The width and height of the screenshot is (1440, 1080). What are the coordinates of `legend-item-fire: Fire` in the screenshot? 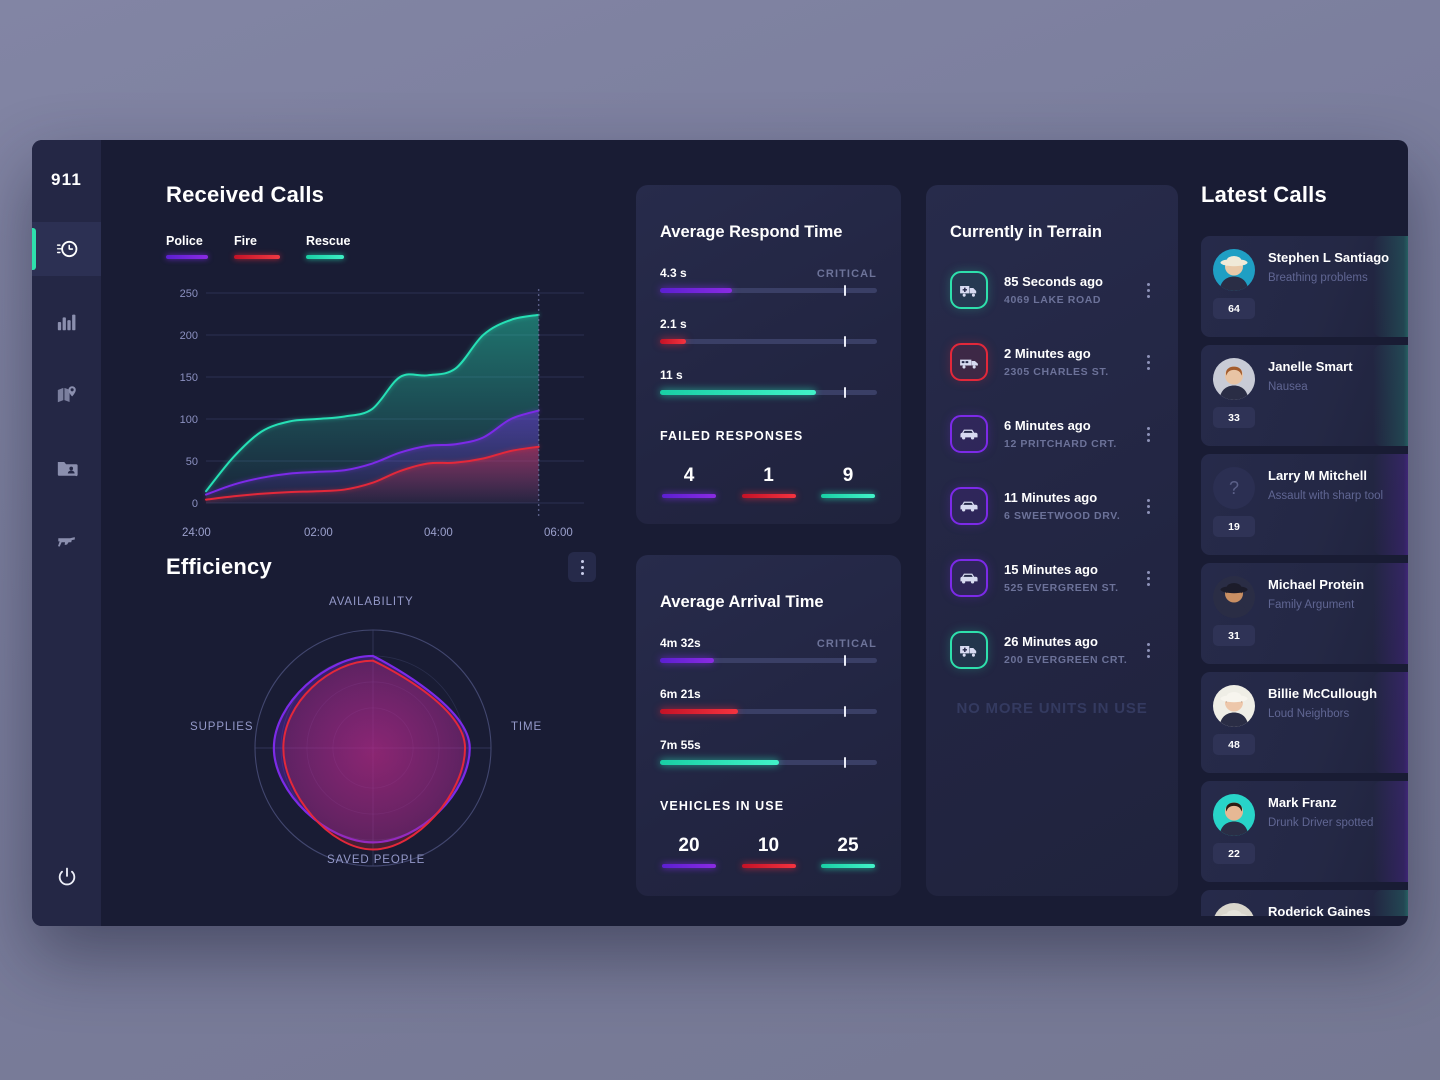 It's located at (257, 246).